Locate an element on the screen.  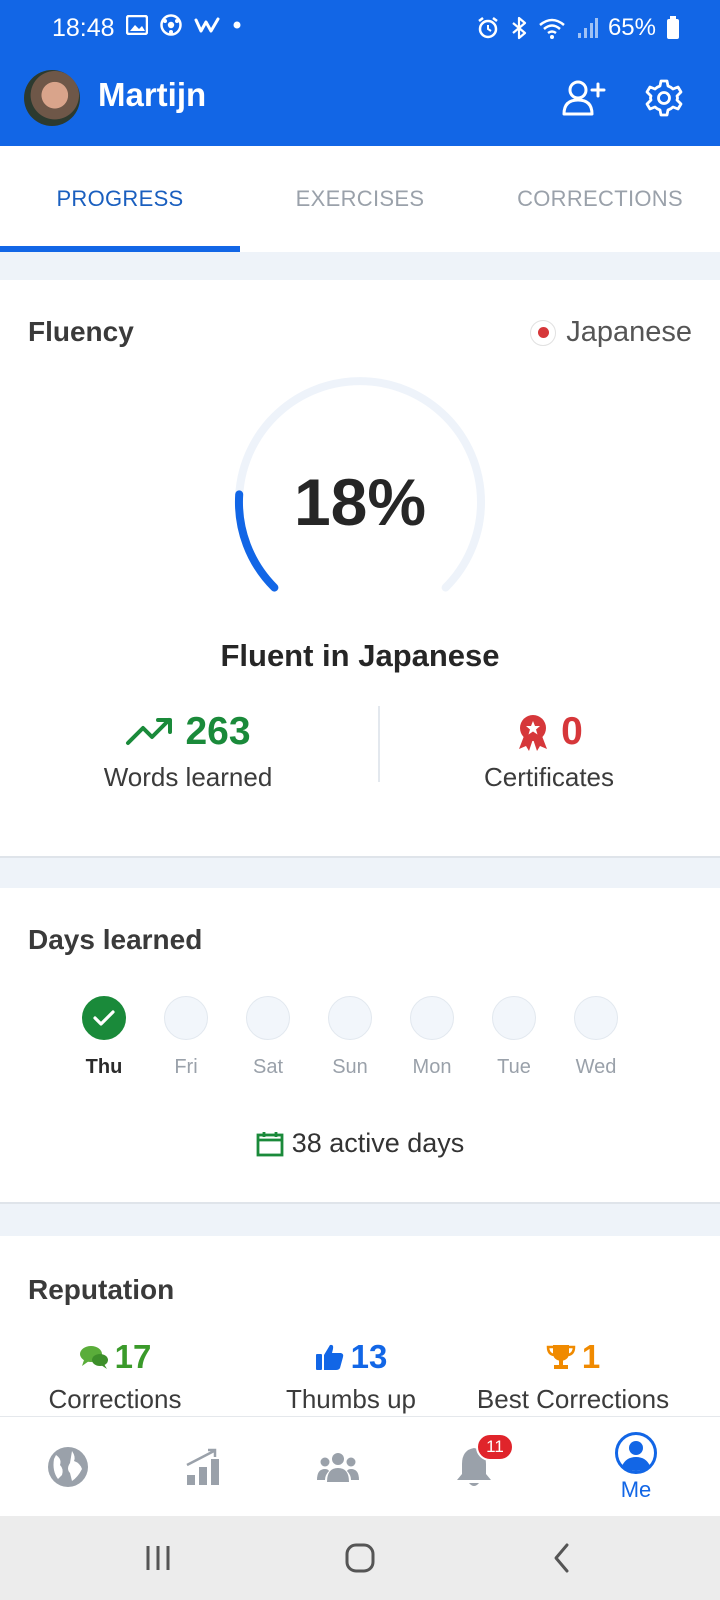
trending-up-icon is located at coordinates (149, 731).